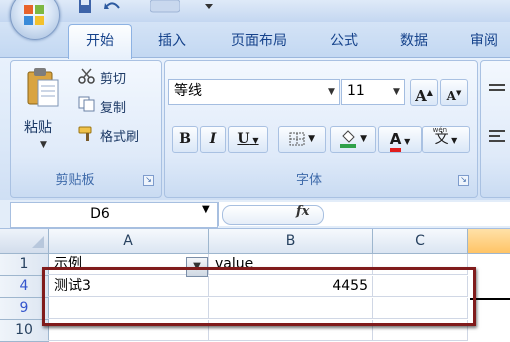 This screenshot has height=342, width=510. I want to click on italic-button: I, so click(213, 139).